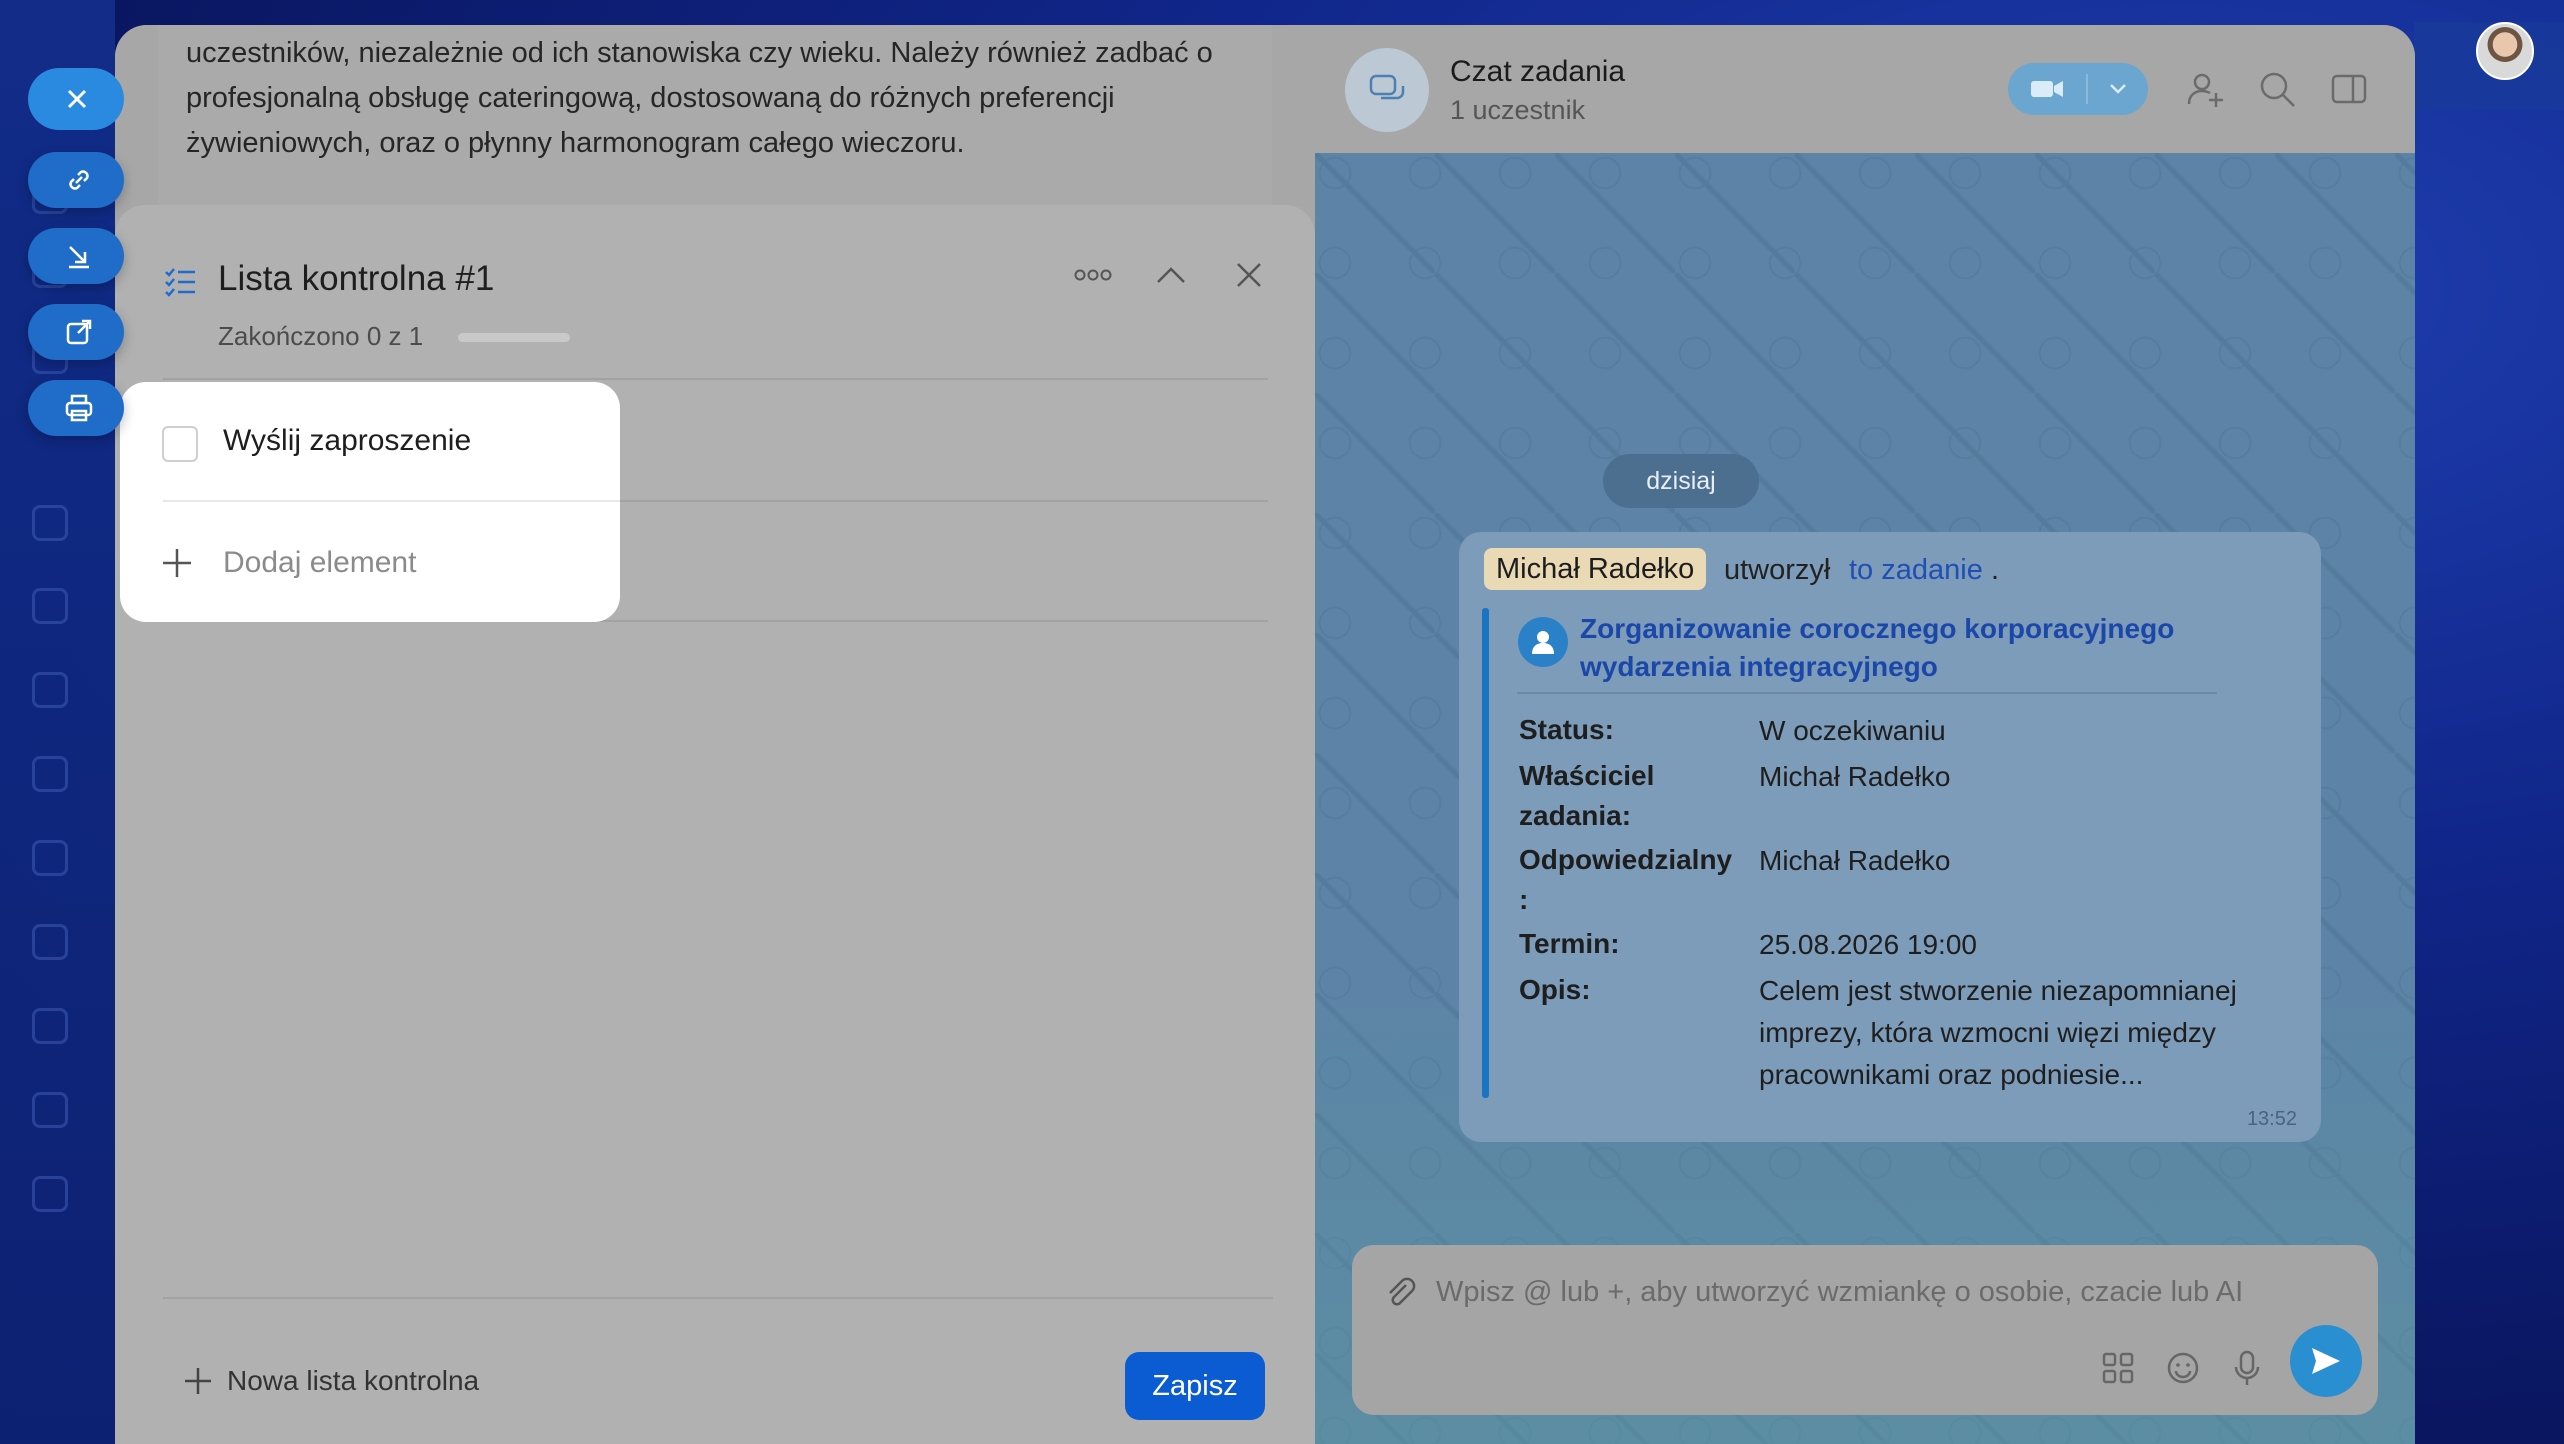 This screenshot has height=1444, width=2564. I want to click on checklist-progress-bar, so click(514, 337).